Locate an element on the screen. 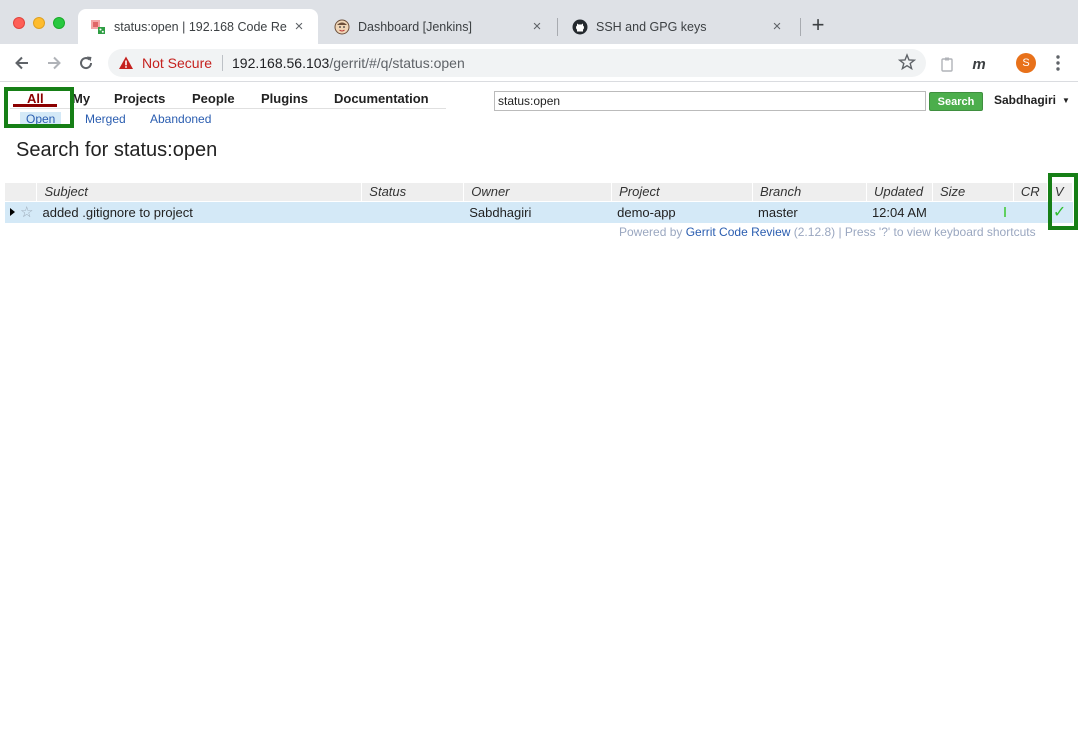 The height and width of the screenshot is (755, 1078). column-header-updated: Updated is located at coordinates (899, 192).